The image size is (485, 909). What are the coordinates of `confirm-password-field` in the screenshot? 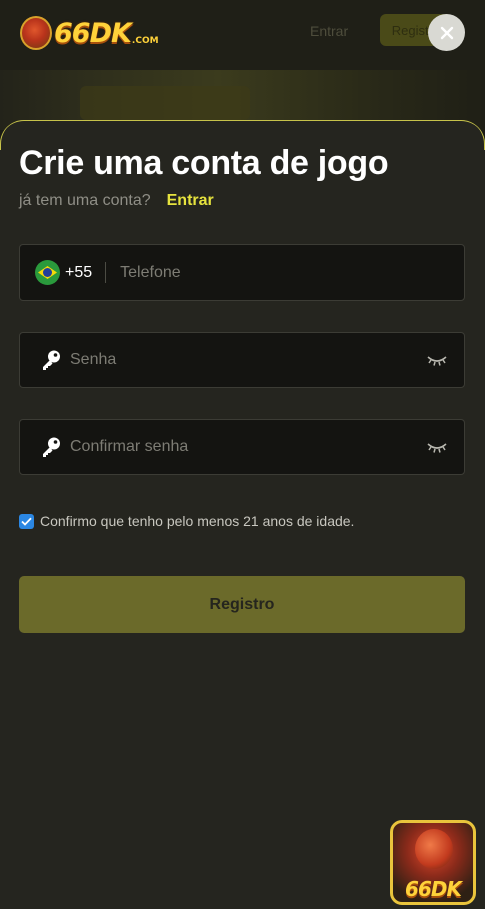 It's located at (242, 447).